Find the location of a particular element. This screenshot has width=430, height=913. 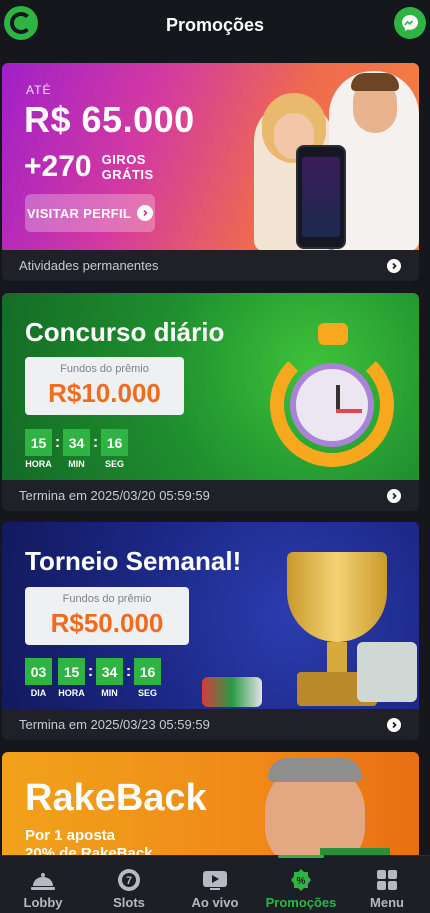

nav-item-menu: Menu is located at coordinates (387, 884).